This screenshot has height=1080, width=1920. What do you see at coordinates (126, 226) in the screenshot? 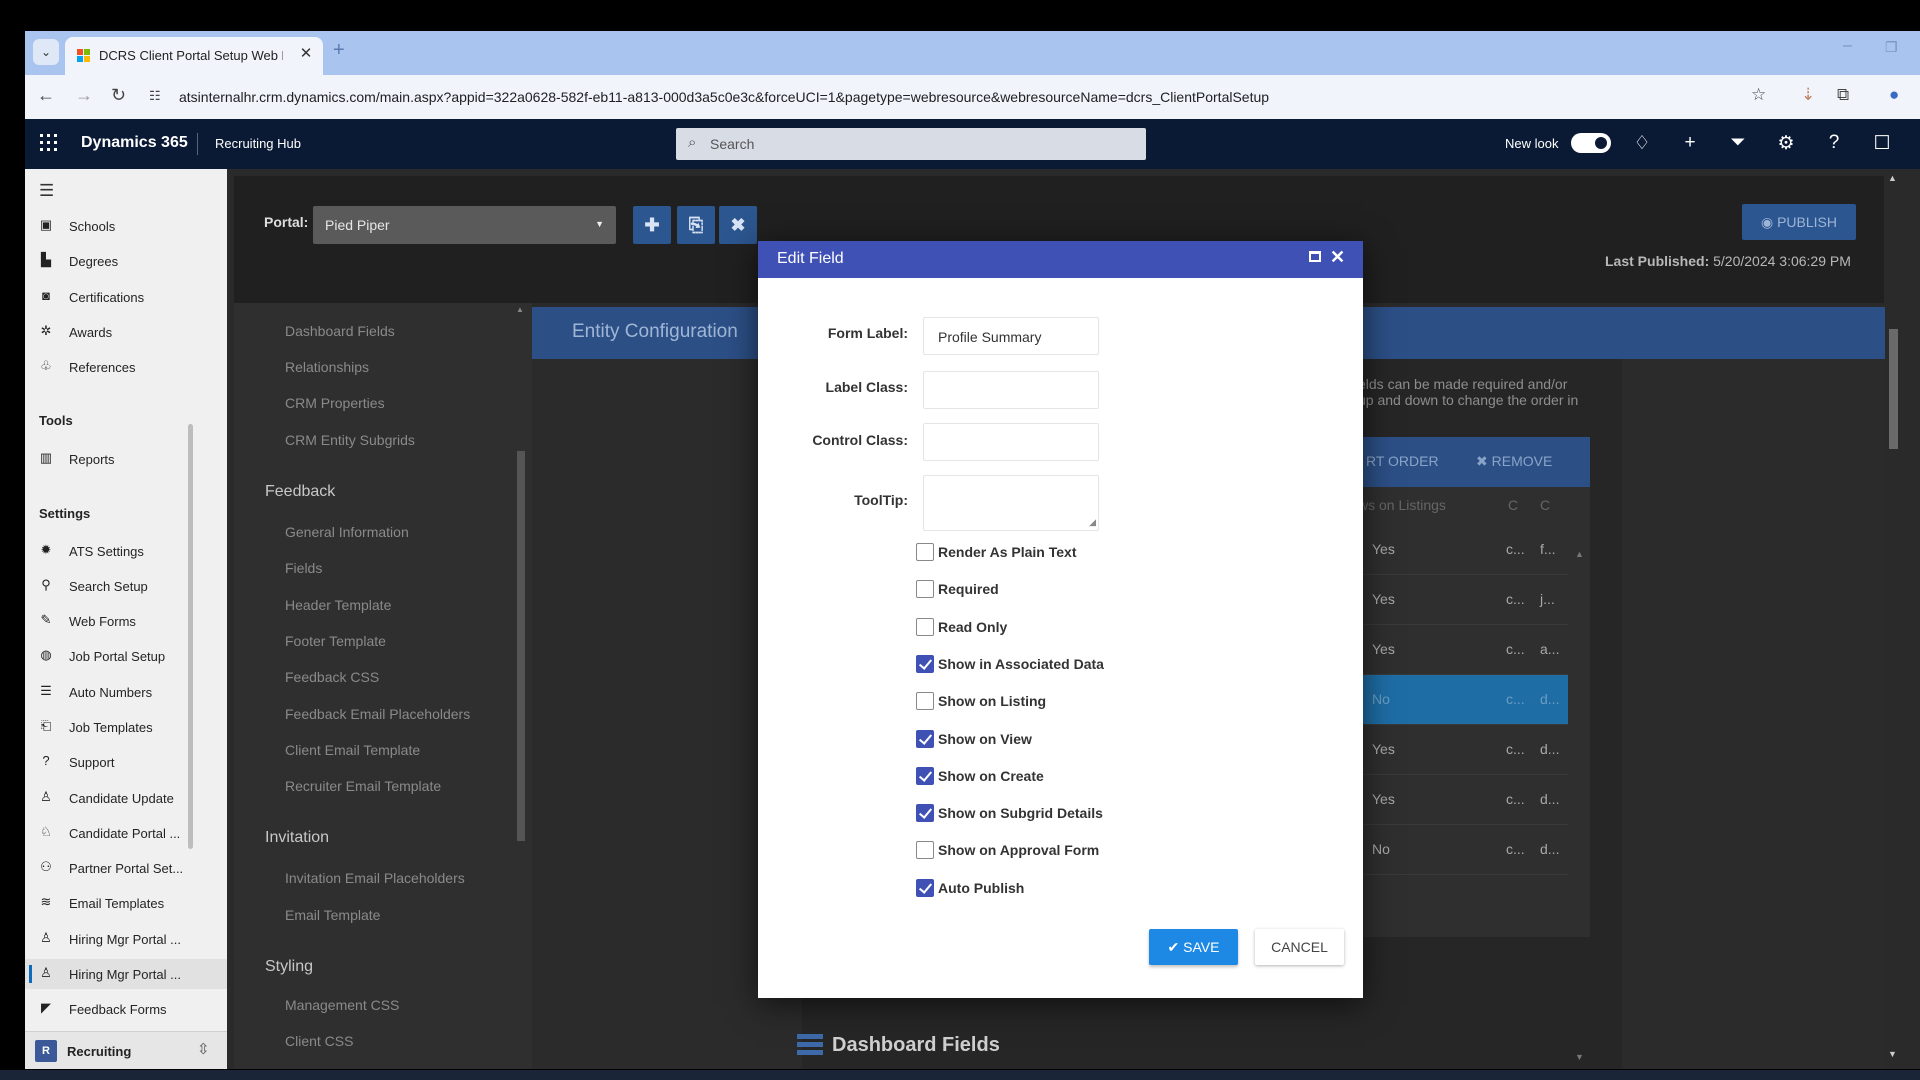
I see `sitemap-item-schools: ▣ Schools` at bounding box center [126, 226].